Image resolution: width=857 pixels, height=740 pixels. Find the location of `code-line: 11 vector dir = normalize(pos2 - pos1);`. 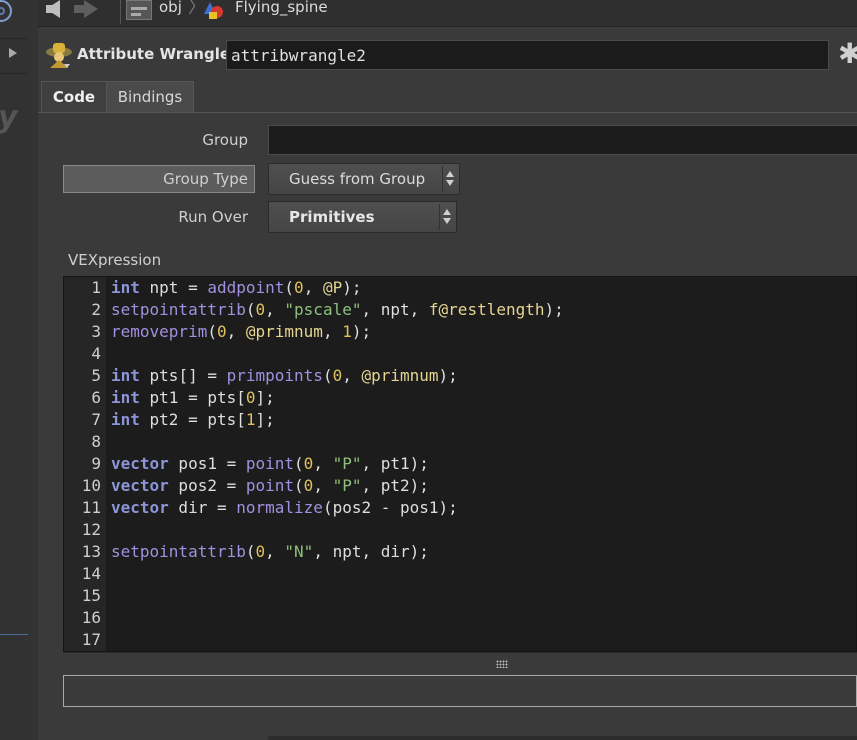

code-line: 11 vector dir = normalize(pos2 - pos1); is located at coordinates (460, 508).